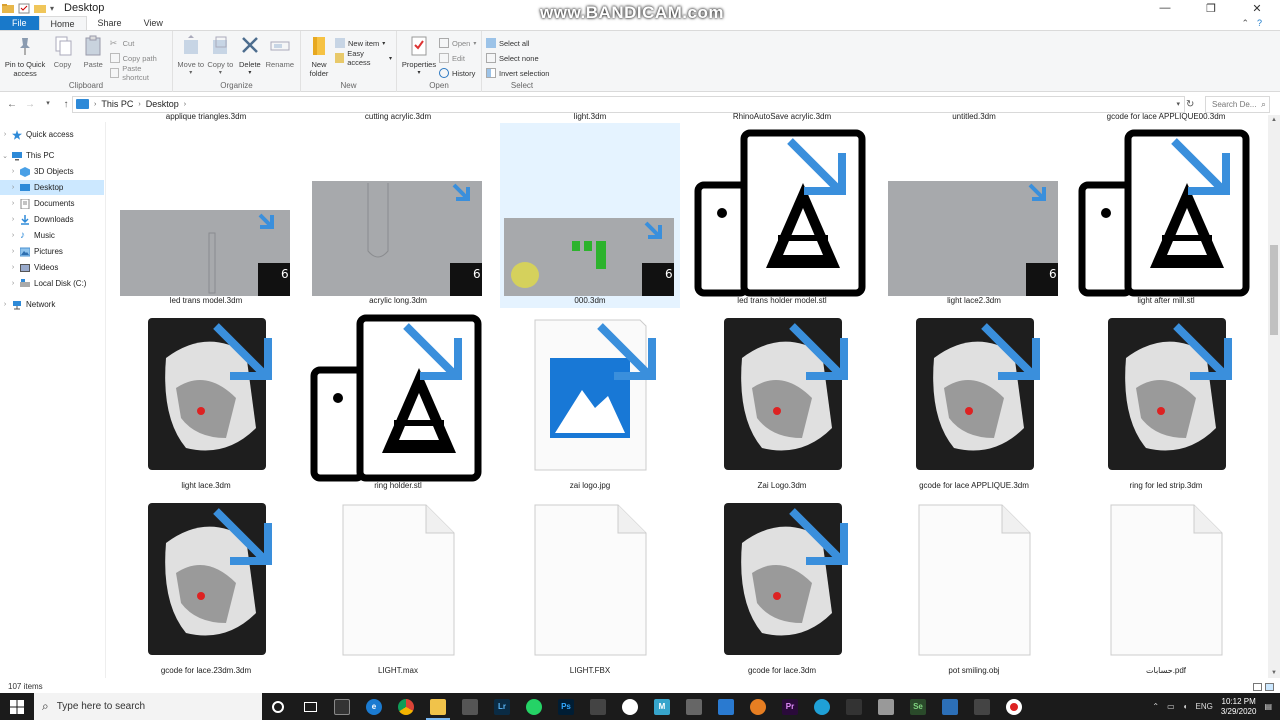 The image size is (1280, 720). What do you see at coordinates (52, 203) in the screenshot?
I see `nav-documents: › Documents` at bounding box center [52, 203].